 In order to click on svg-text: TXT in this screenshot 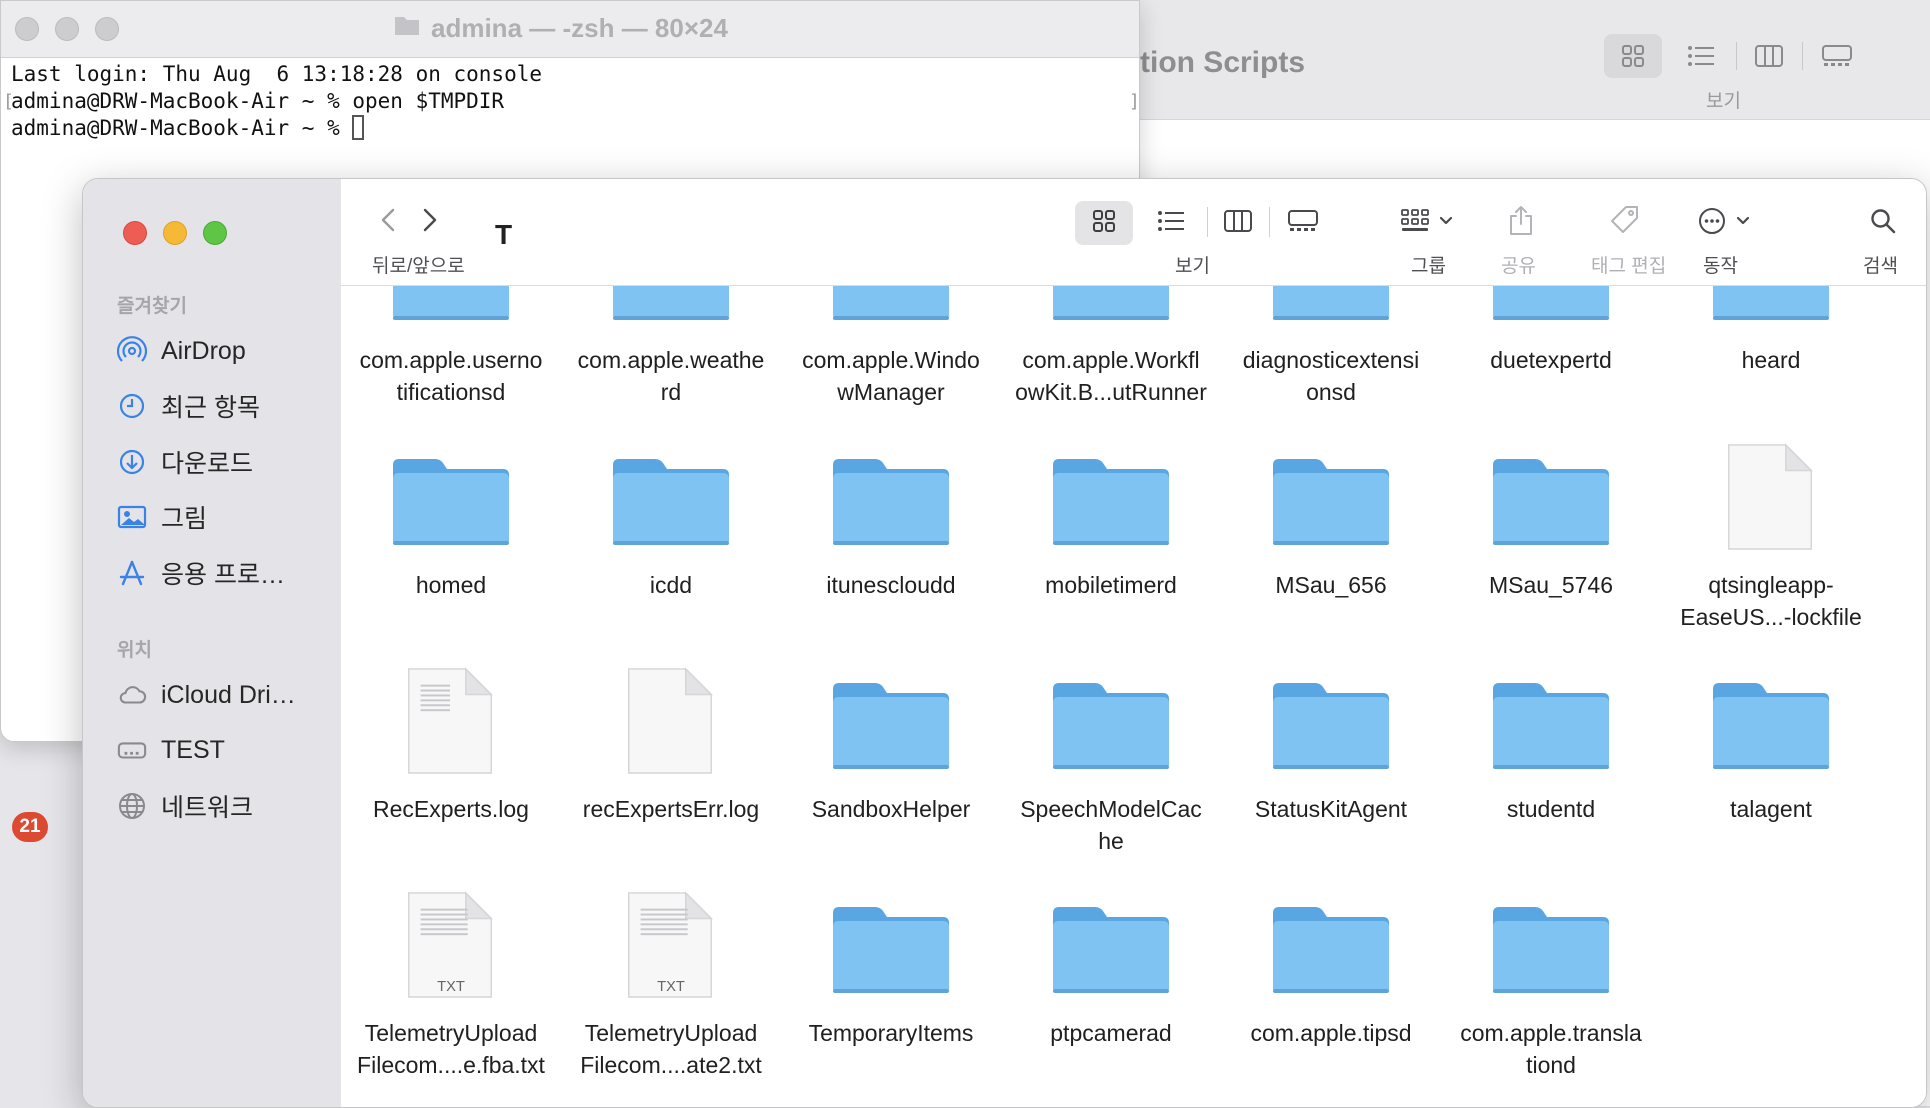, I will do `click(671, 987)`.